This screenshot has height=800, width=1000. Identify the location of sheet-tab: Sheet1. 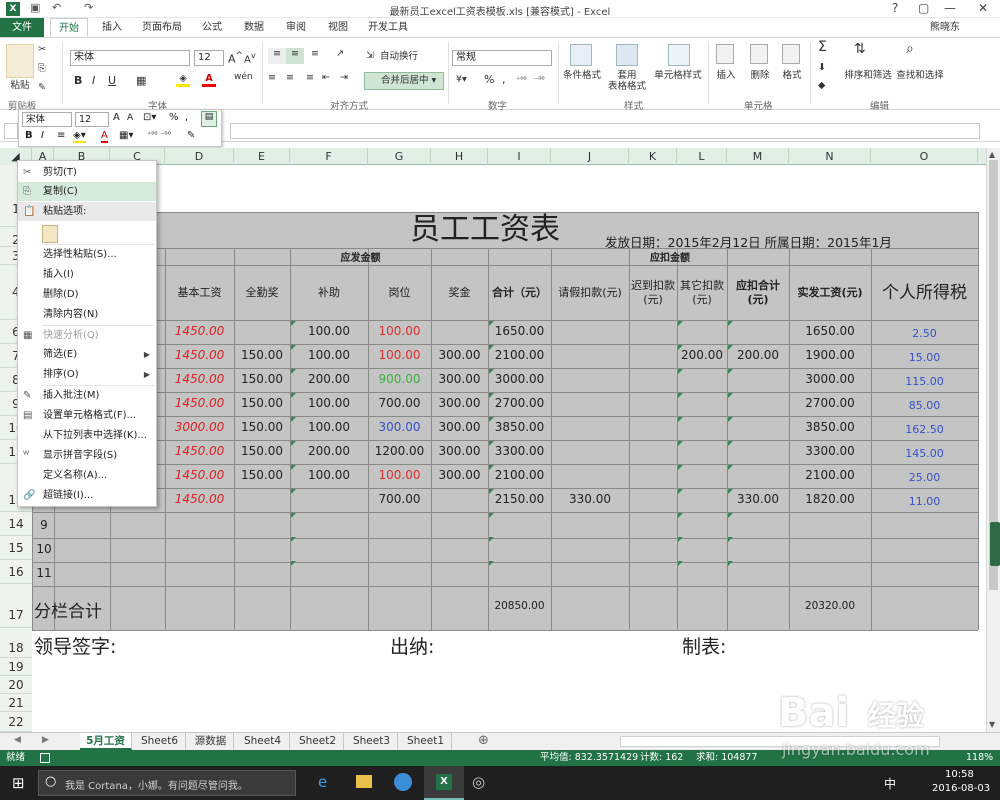
(426, 741).